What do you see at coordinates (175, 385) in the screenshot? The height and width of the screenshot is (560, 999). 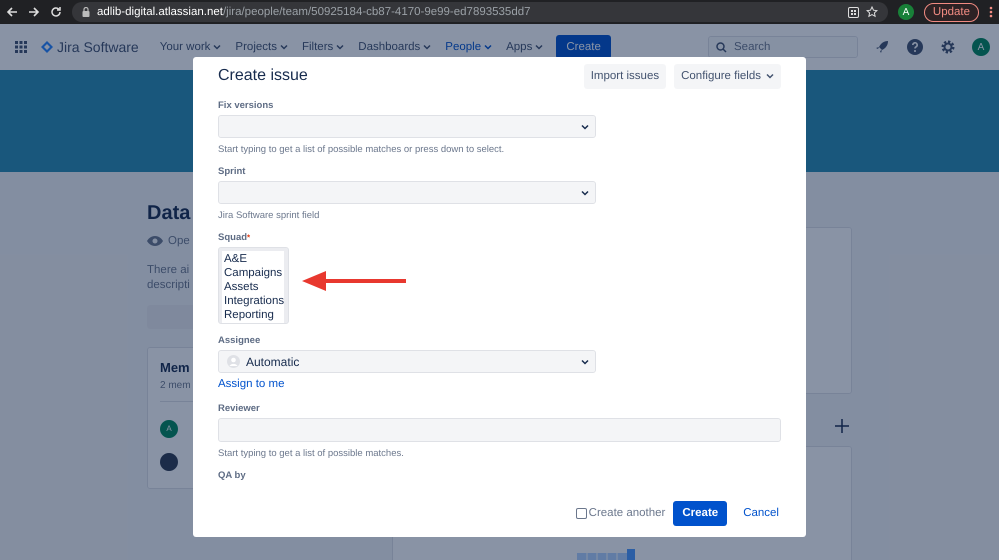 I see `member-count: 2 mem` at bounding box center [175, 385].